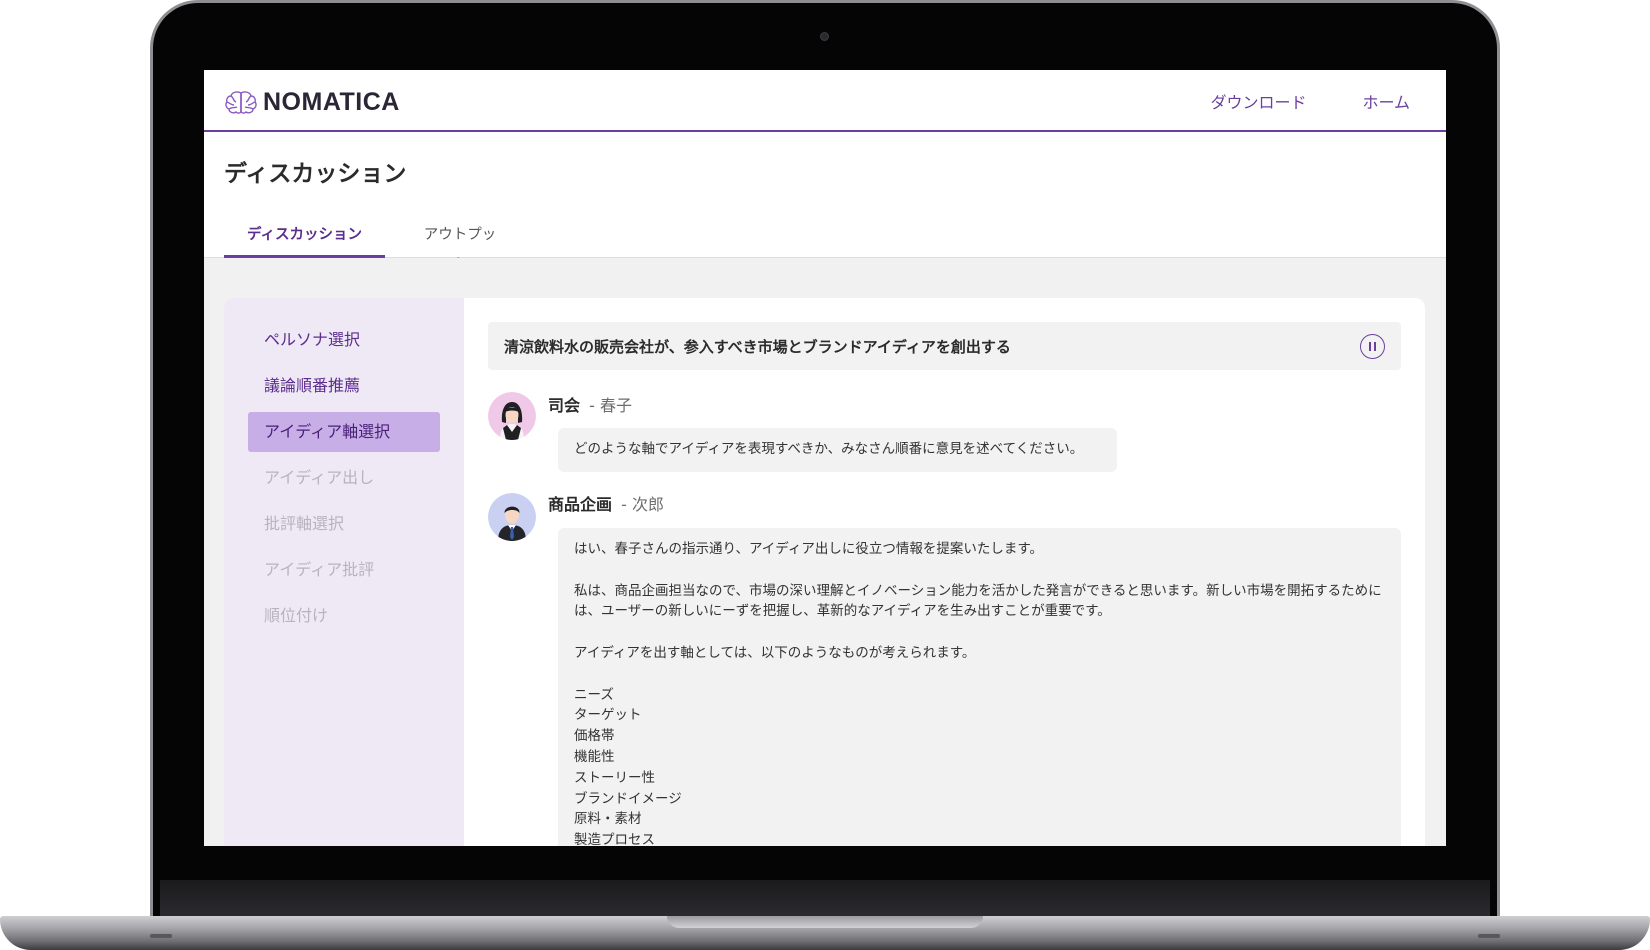 Image resolution: width=1650 pixels, height=950 pixels. I want to click on message-paragraph: アイディアを出す軸としては、以下のようなものが考えられます。, so click(775, 652).